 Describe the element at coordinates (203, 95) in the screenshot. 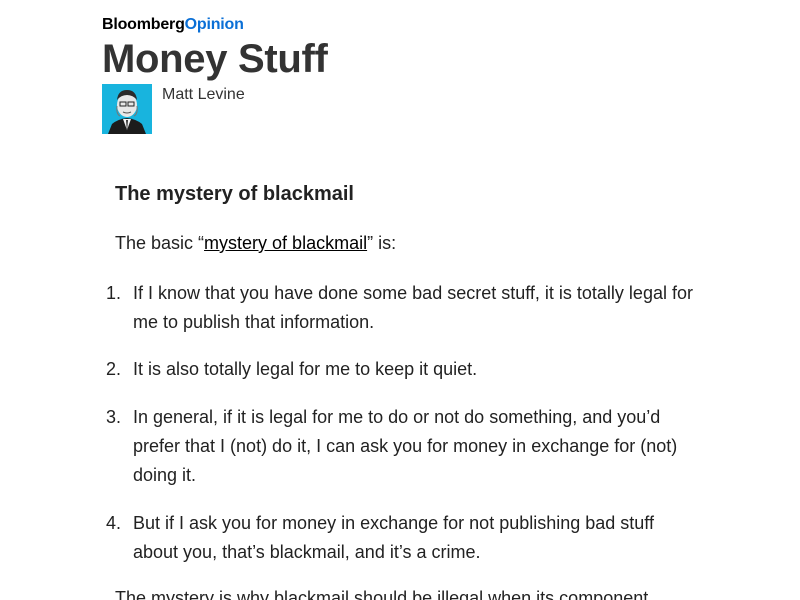

I see `author-name: Matt Levine` at that location.